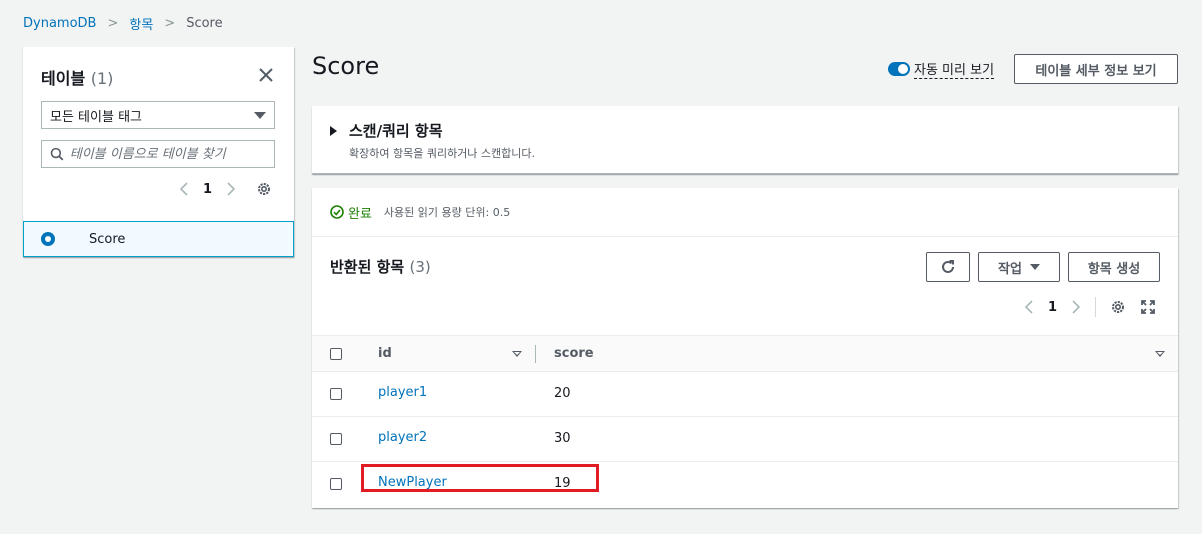  I want to click on item-score: 30, so click(562, 438).